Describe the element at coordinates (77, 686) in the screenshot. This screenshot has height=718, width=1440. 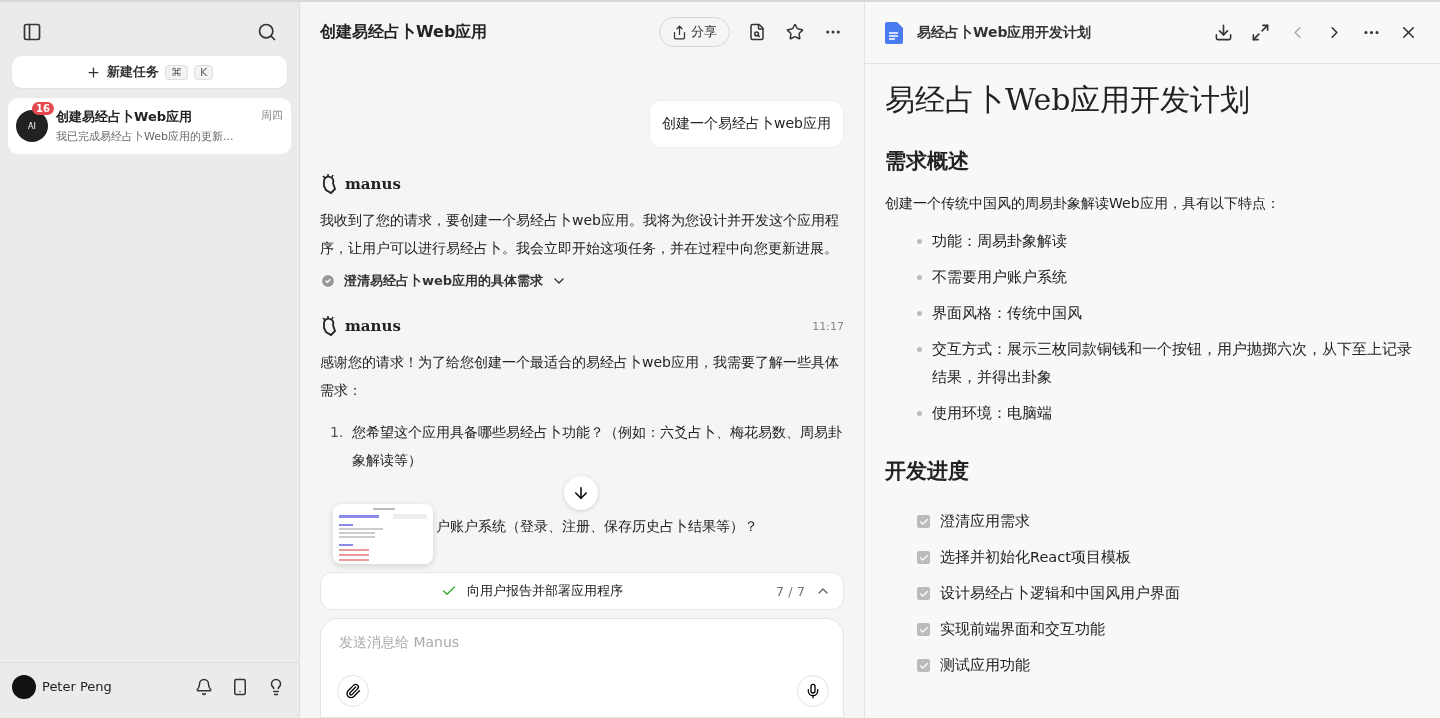
I see `user-name: Peter Peng` at that location.